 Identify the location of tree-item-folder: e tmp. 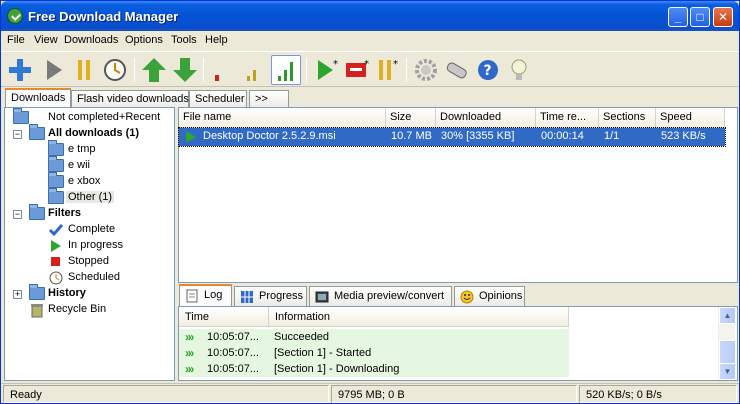
(93, 149).